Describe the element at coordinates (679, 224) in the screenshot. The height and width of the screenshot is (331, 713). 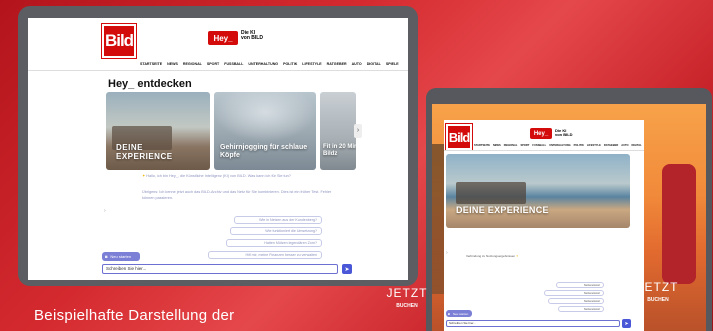
I see `suitcase-image` at that location.